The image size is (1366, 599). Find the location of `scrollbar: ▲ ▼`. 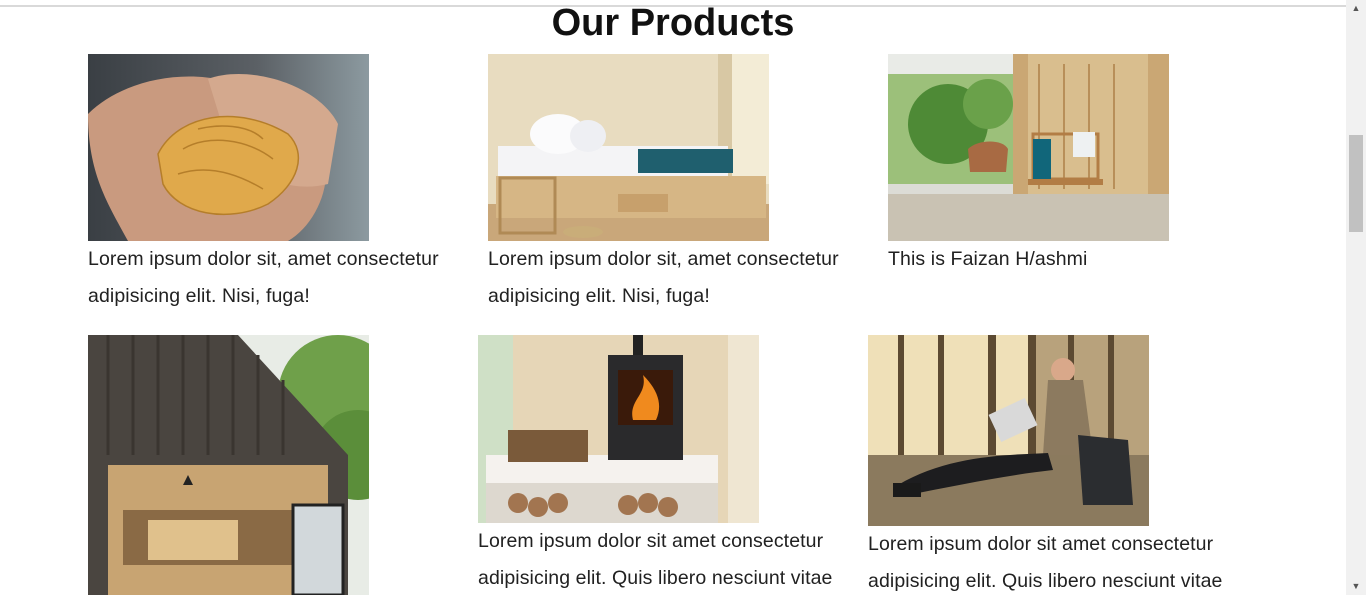

scrollbar: ▲ ▼ is located at coordinates (1356, 297).